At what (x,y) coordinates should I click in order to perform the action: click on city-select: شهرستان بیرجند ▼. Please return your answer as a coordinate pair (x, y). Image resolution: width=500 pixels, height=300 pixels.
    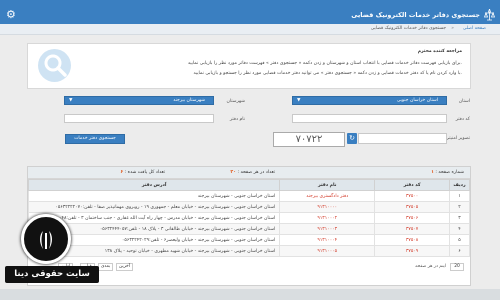
    Looking at the image, I should click on (139, 100).